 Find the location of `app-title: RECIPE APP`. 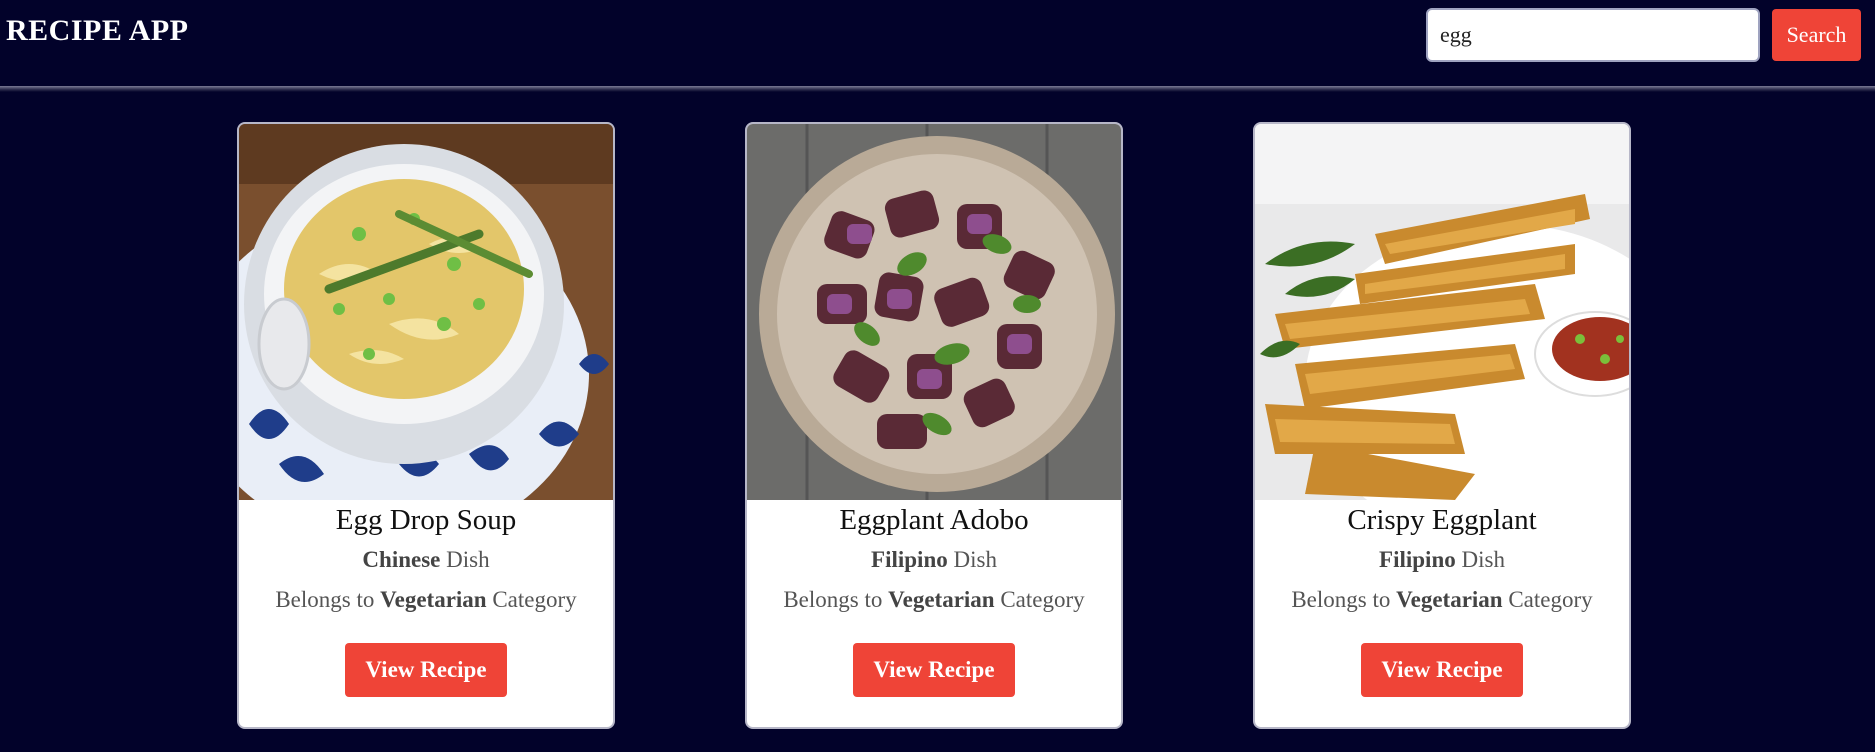

app-title: RECIPE APP is located at coordinates (97, 30).